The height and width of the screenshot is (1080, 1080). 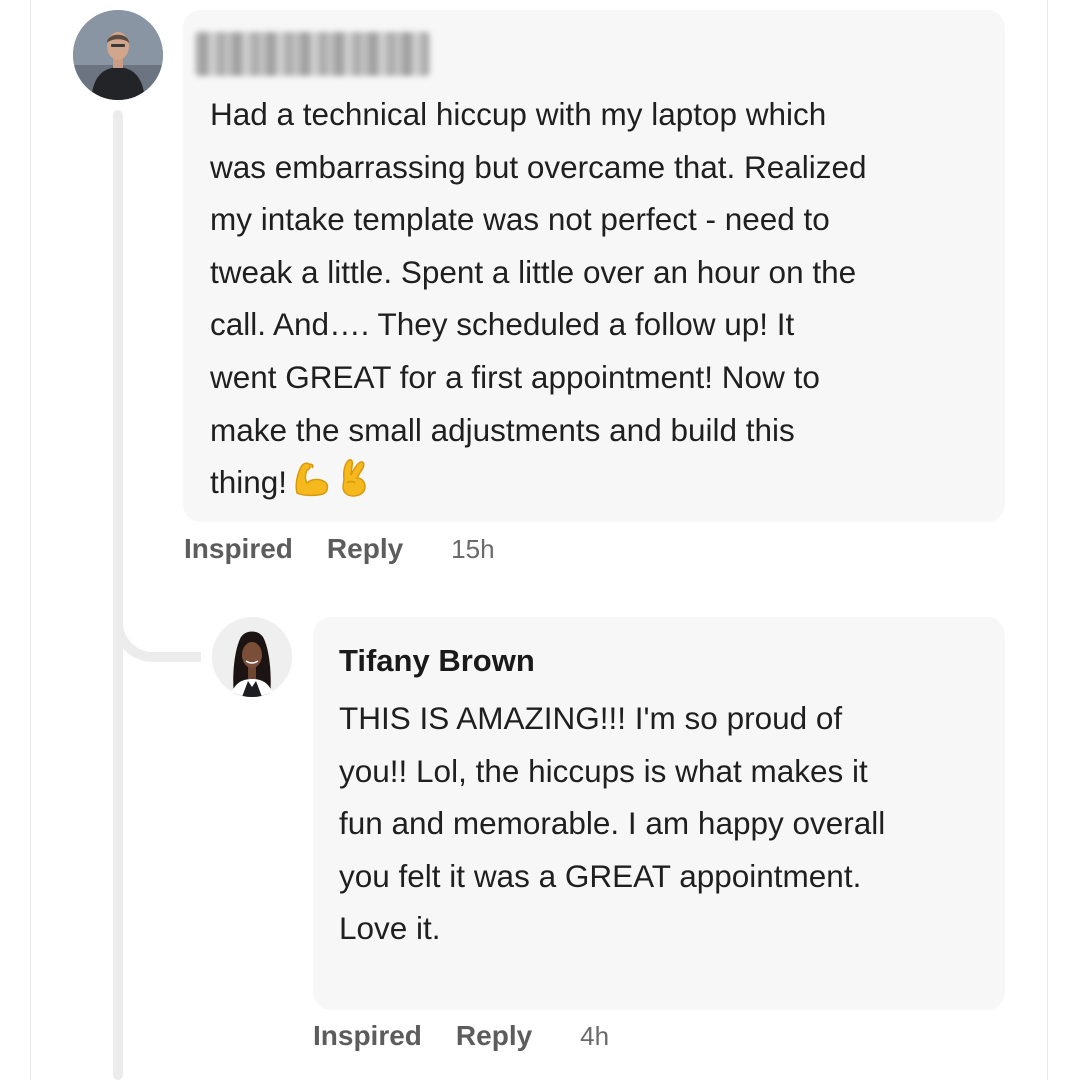 I want to click on comment-line: you!! Lol, the hiccups is what makes it, so click(x=603, y=770).